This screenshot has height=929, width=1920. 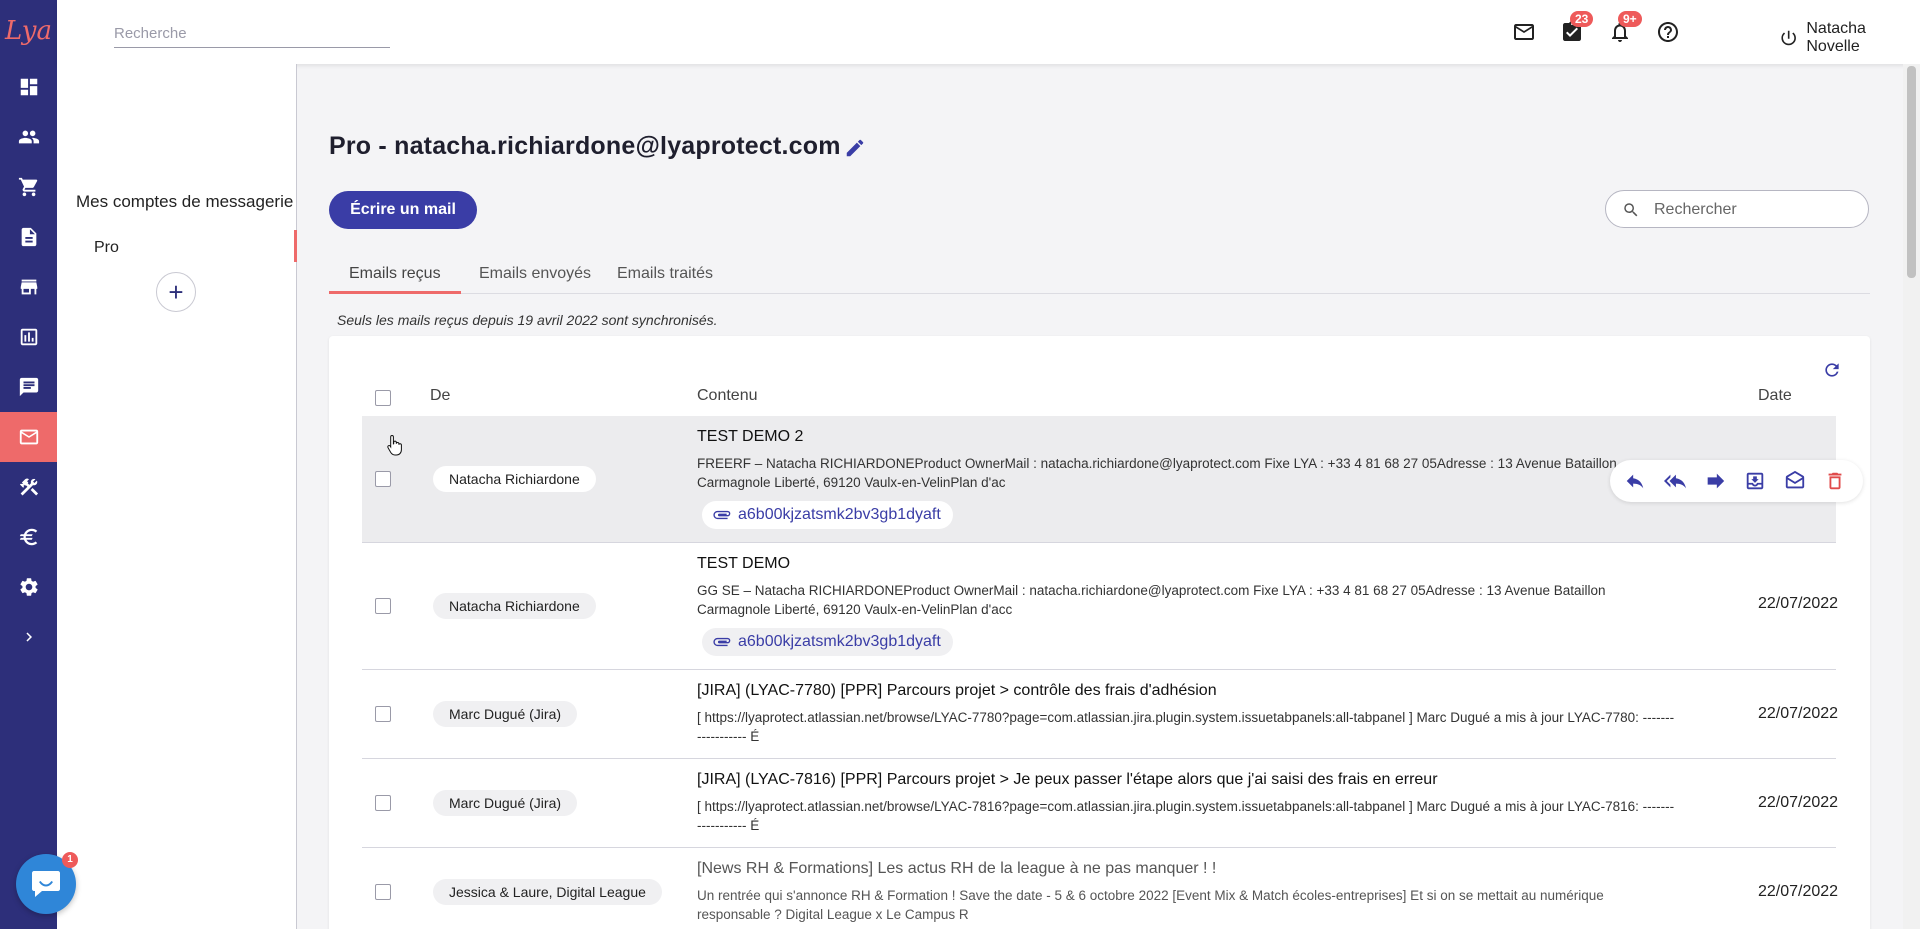 I want to click on reply-all-button, so click(x=1675, y=481).